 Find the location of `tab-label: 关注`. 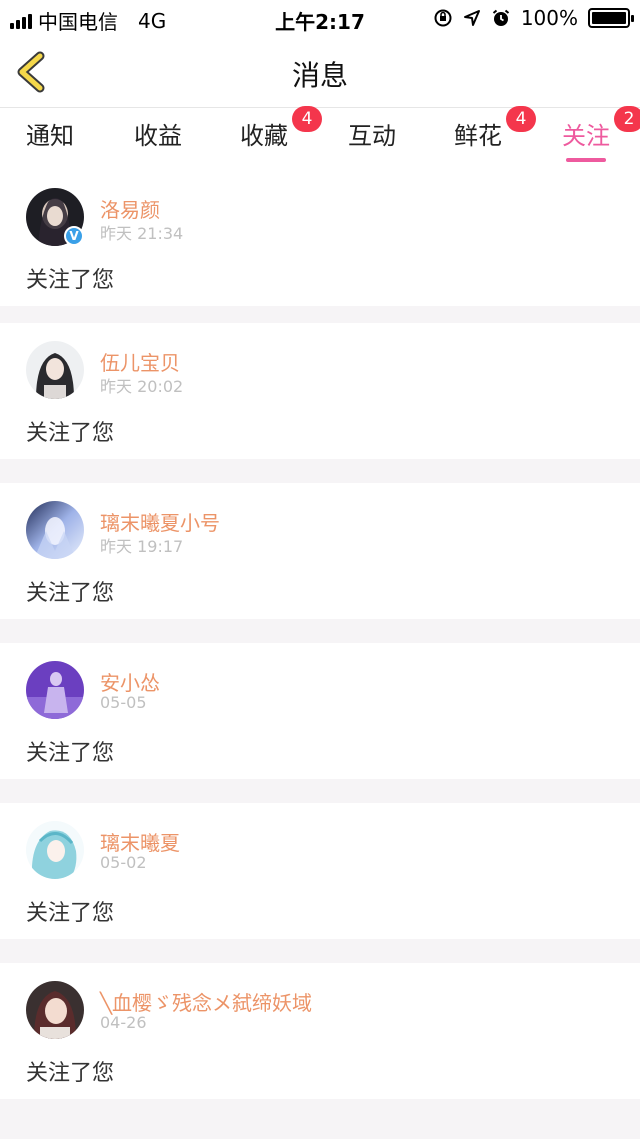

tab-label: 关注 is located at coordinates (586, 136).